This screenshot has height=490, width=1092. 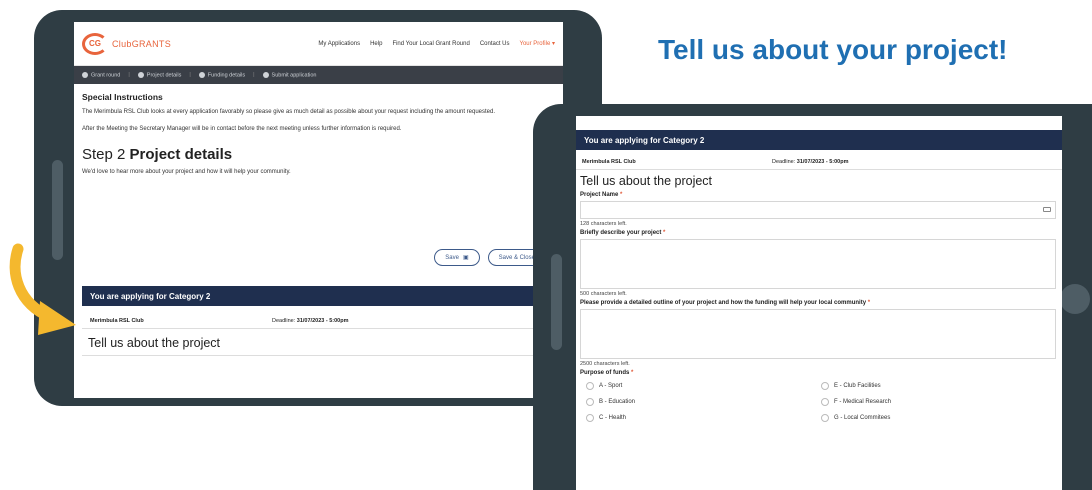 I want to click on special-instructions-title: Special Instructions, so click(x=122, y=97).